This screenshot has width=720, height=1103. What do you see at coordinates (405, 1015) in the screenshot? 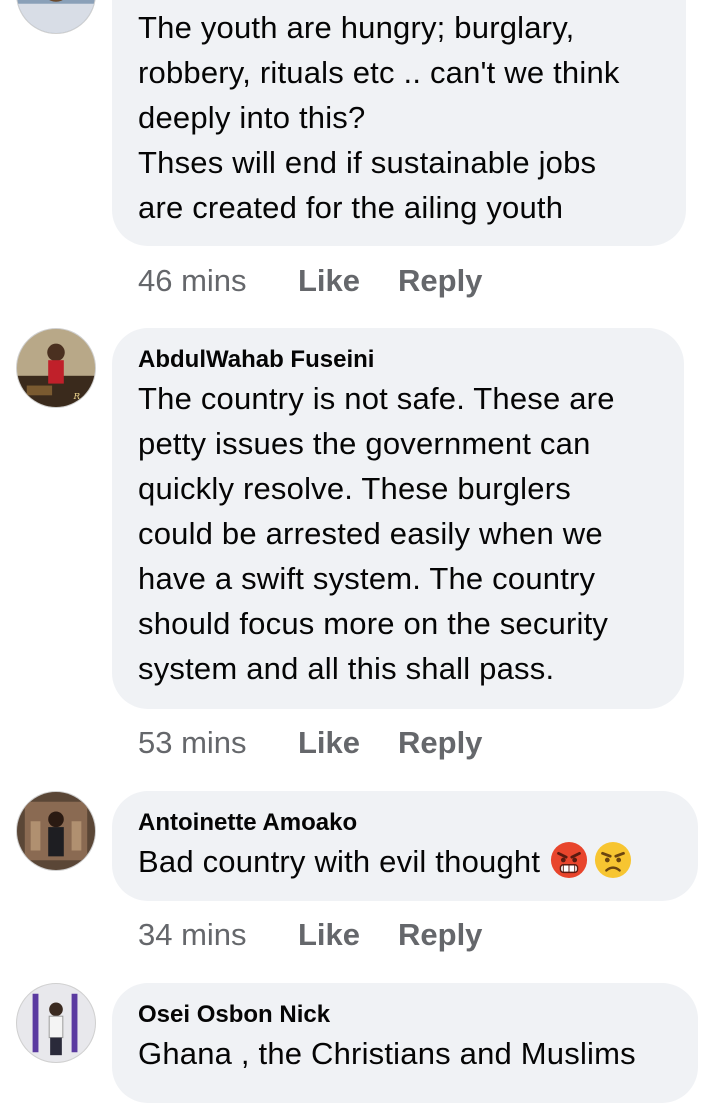
I see `comment-author: Osei Osbon Nick` at bounding box center [405, 1015].